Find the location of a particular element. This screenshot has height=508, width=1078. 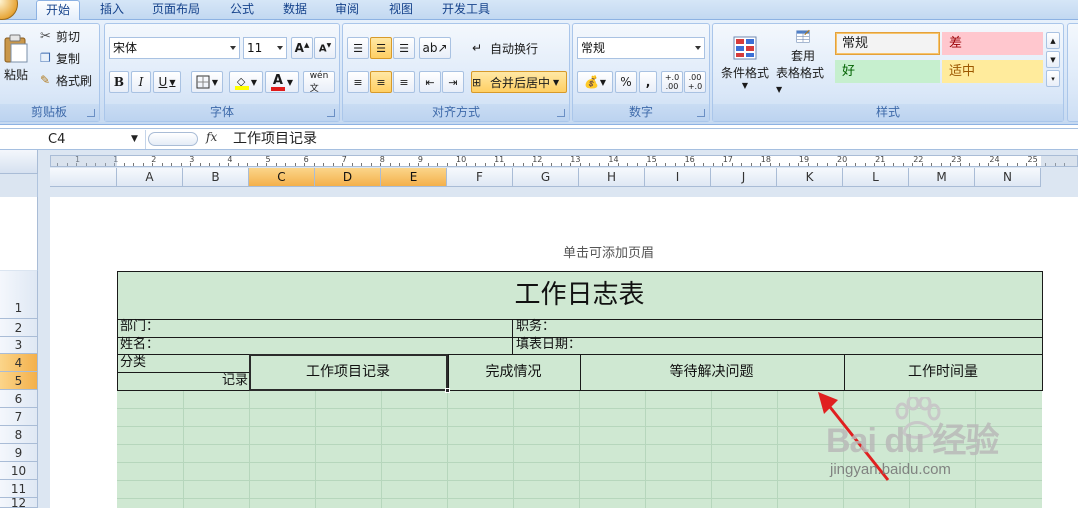

row-header-4: 4 is located at coordinates (19, 363).